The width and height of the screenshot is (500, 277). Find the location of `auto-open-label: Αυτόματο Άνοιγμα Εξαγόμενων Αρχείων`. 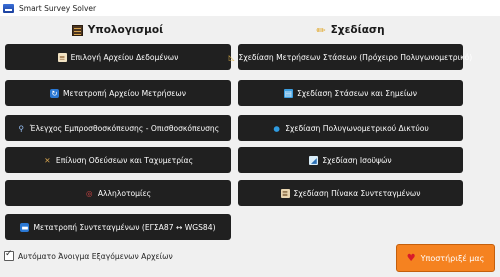

auto-open-label: Αυτόματο Άνοιγμα Εξαγόμενων Αρχείων is located at coordinates (95, 256).